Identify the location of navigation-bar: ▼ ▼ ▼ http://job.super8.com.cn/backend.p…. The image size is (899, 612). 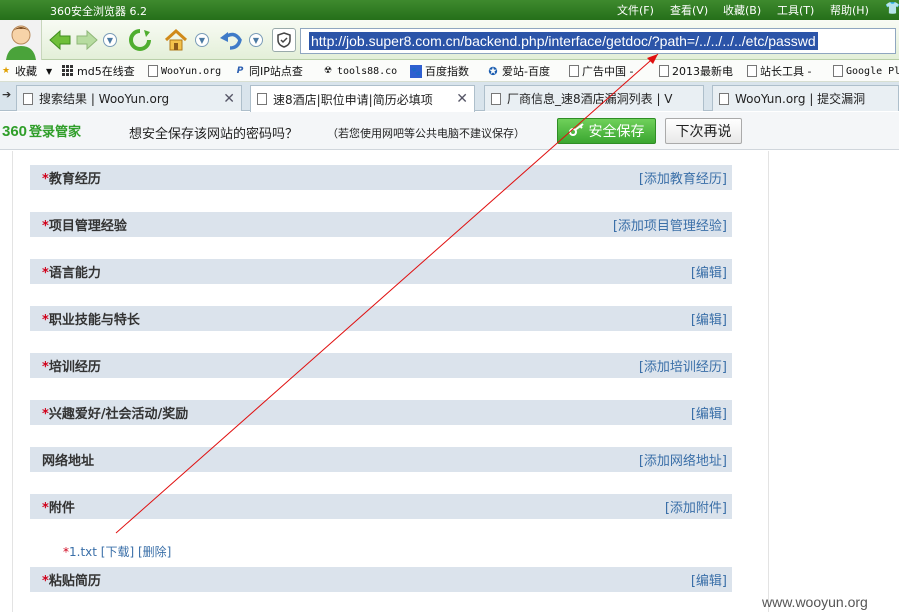
(449, 40).